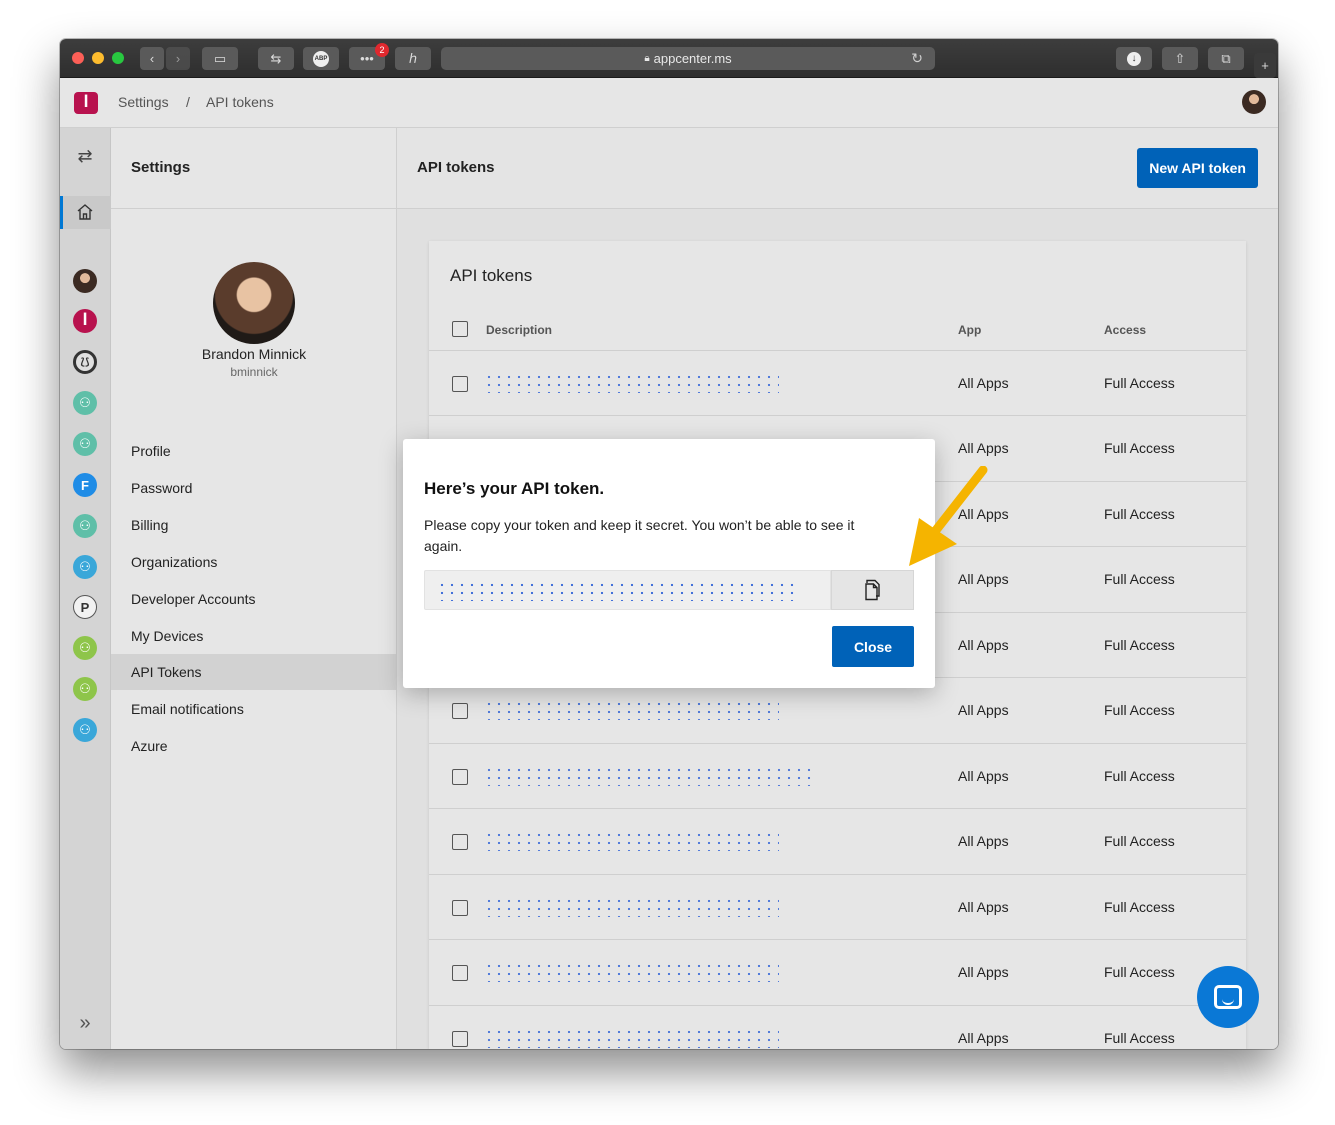 The image size is (1335, 1125). What do you see at coordinates (143, 102) in the screenshot?
I see `breadcrumb-settings: Settings` at bounding box center [143, 102].